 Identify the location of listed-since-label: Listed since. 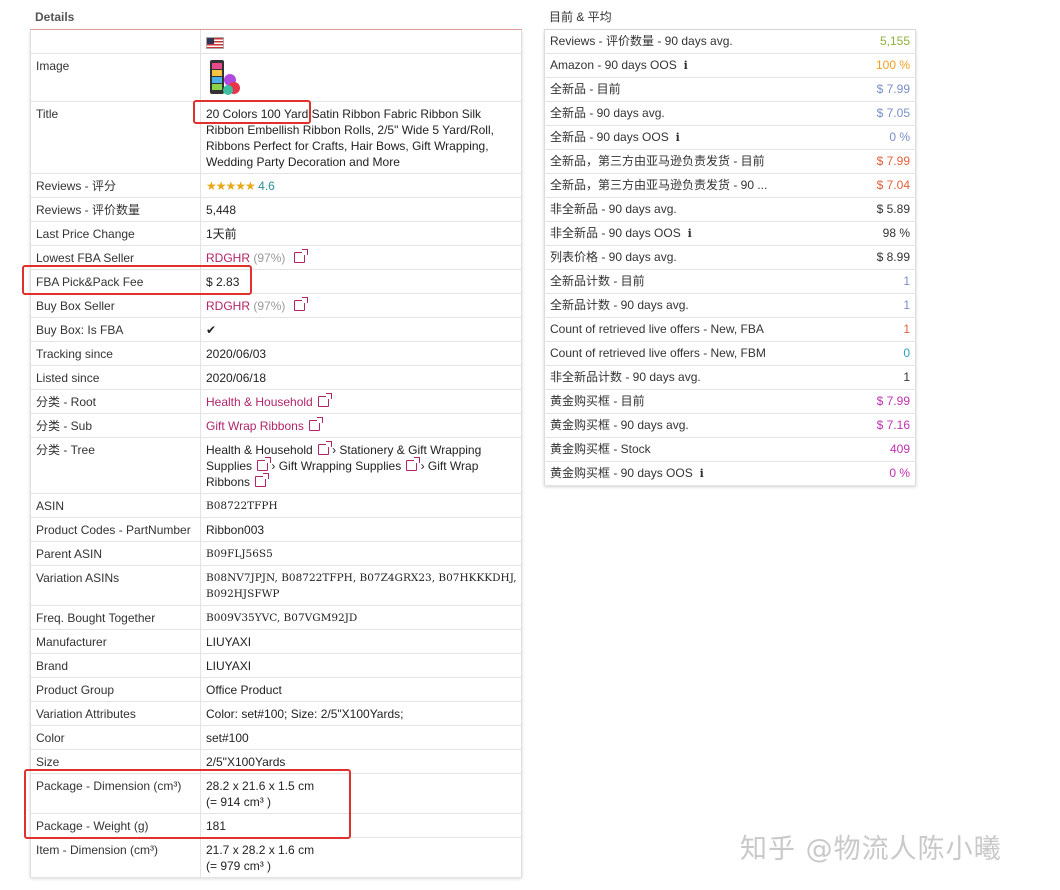
(115, 377).